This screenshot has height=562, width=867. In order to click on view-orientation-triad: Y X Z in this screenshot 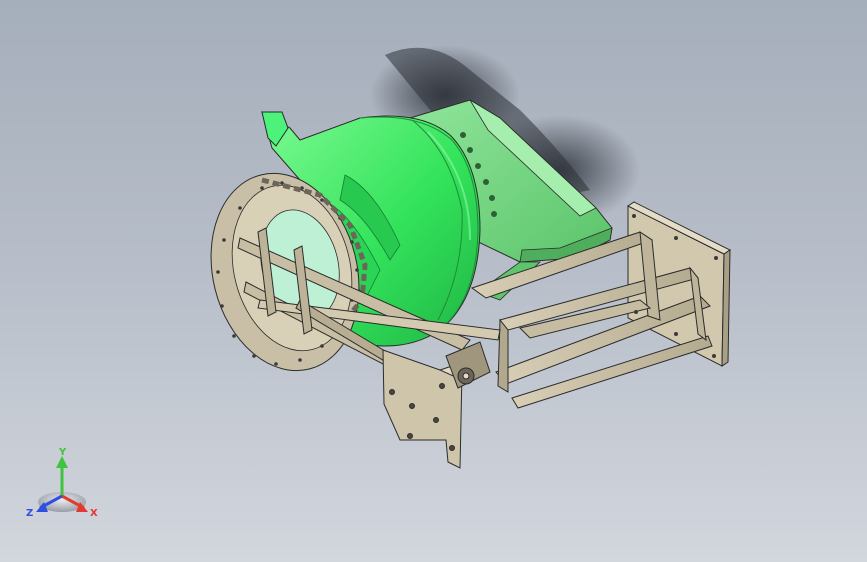, I will do `click(67, 486)`.